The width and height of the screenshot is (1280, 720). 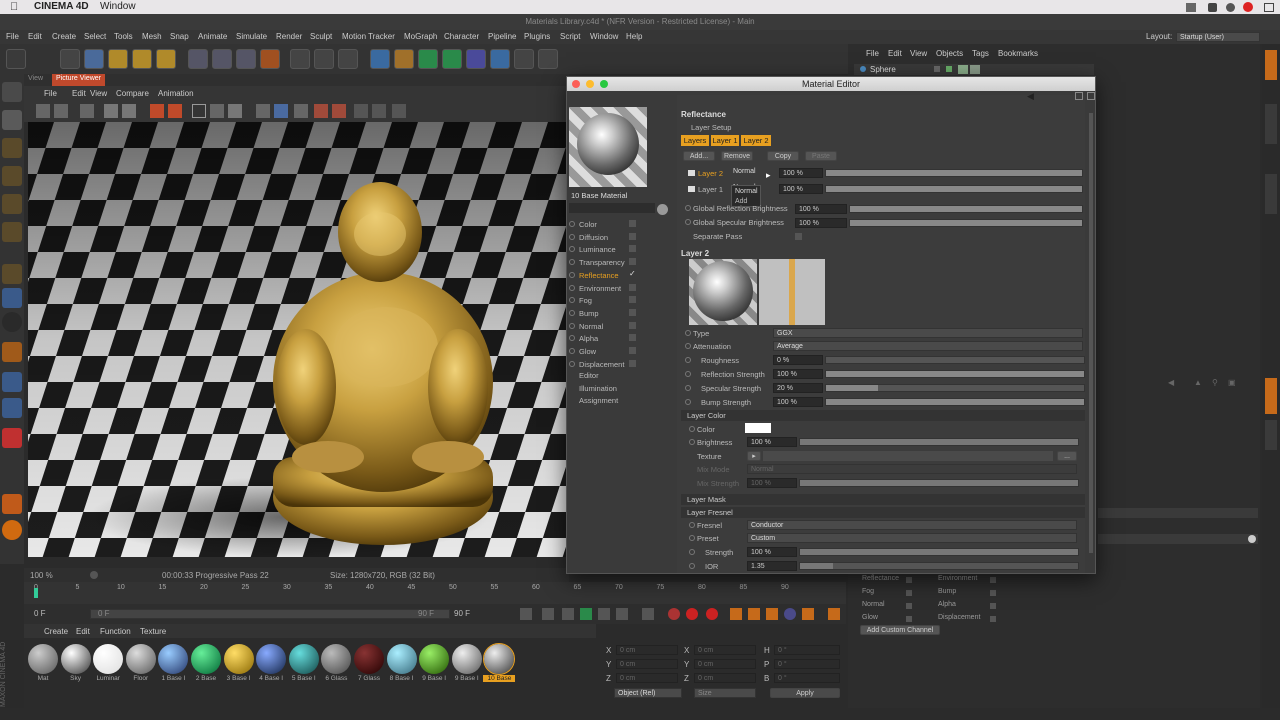 What do you see at coordinates (622, 338) in the screenshot?
I see `channel-alpha: Alpha` at bounding box center [622, 338].